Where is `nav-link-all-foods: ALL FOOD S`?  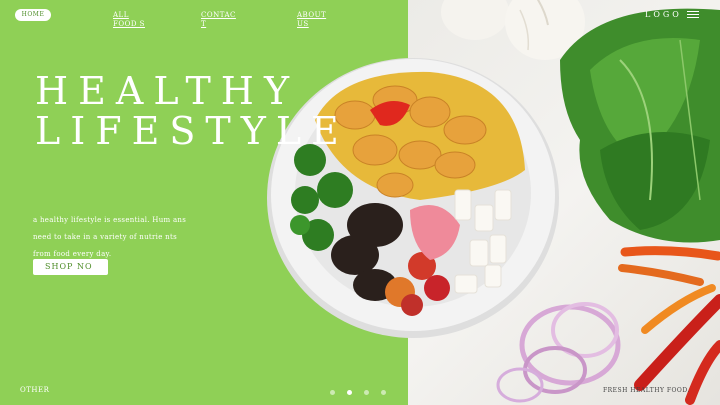
nav-link-all-foods: ALL FOOD S is located at coordinates (132, 20).